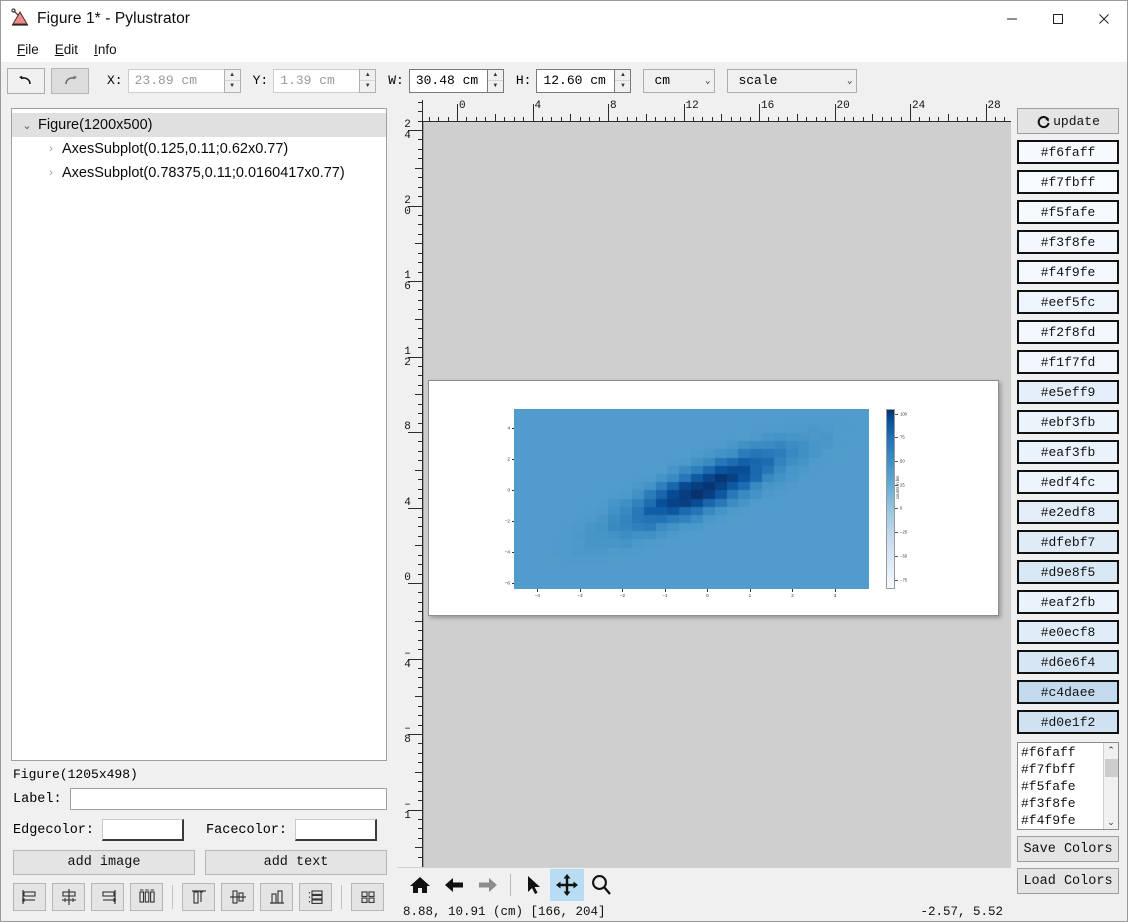 This screenshot has height=922, width=1128. I want to click on scroll-up-icon: ⌃, so click(1111, 750).